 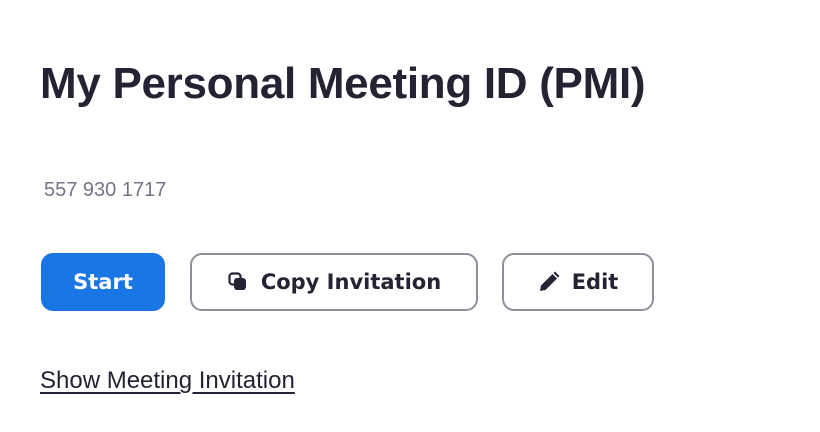 What do you see at coordinates (595, 282) in the screenshot?
I see `edit-button-label: Edit` at bounding box center [595, 282].